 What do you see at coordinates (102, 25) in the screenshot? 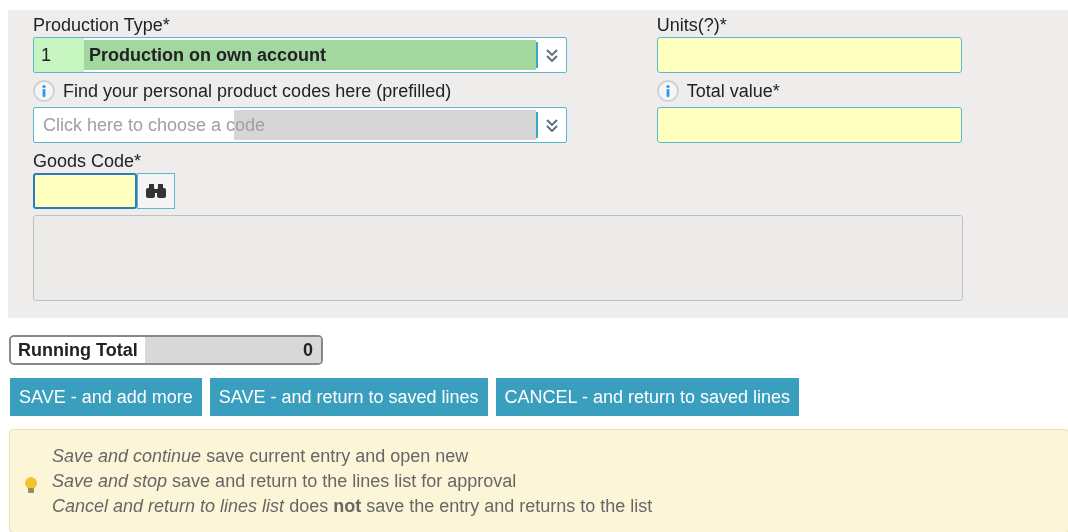
I see `field-label: Production Type*` at bounding box center [102, 25].